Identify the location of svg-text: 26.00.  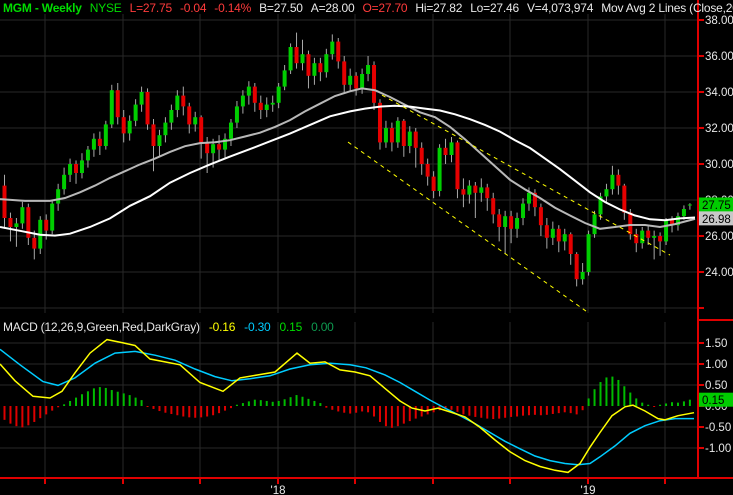
(719, 237).